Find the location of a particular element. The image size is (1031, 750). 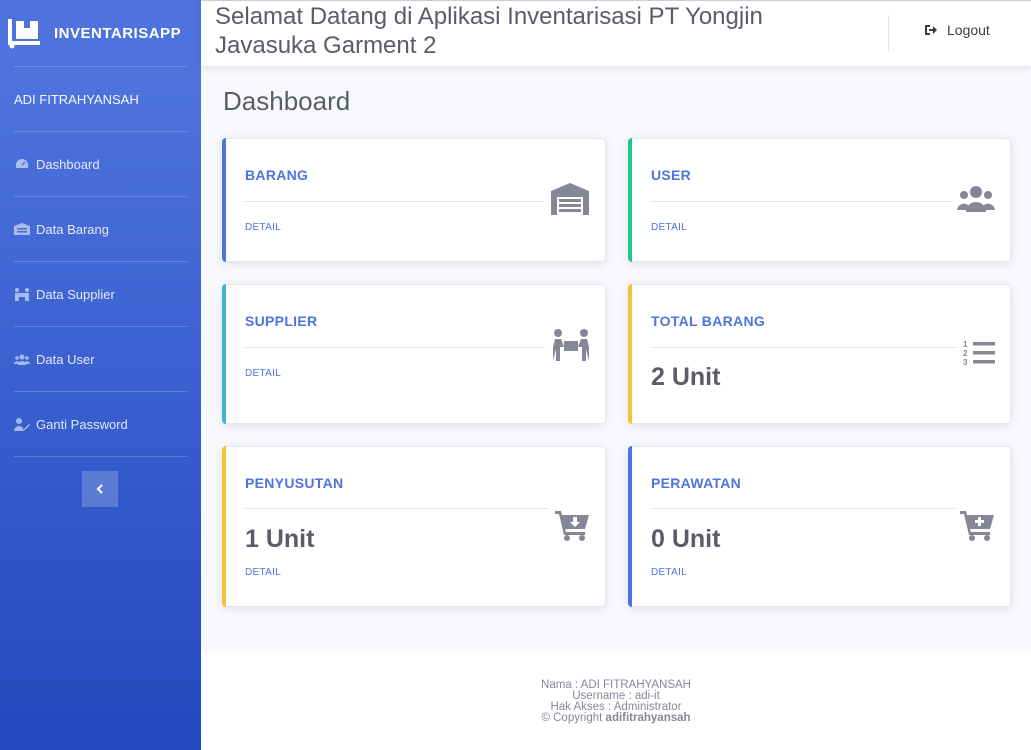

sidebar-item-ganti-password: Ganti Password is located at coordinates (100, 424).